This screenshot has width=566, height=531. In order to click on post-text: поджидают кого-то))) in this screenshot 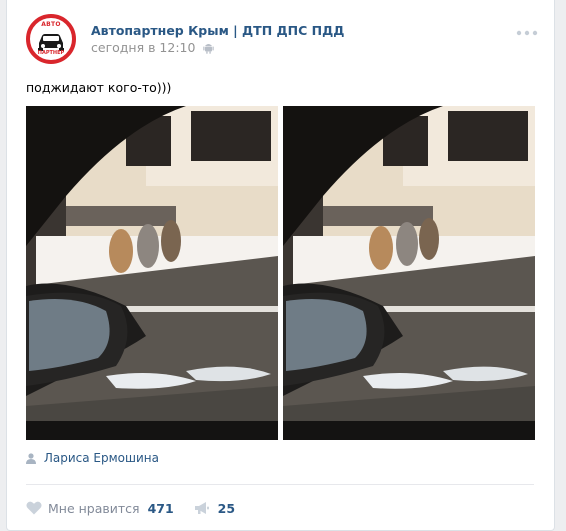, I will do `click(99, 87)`.